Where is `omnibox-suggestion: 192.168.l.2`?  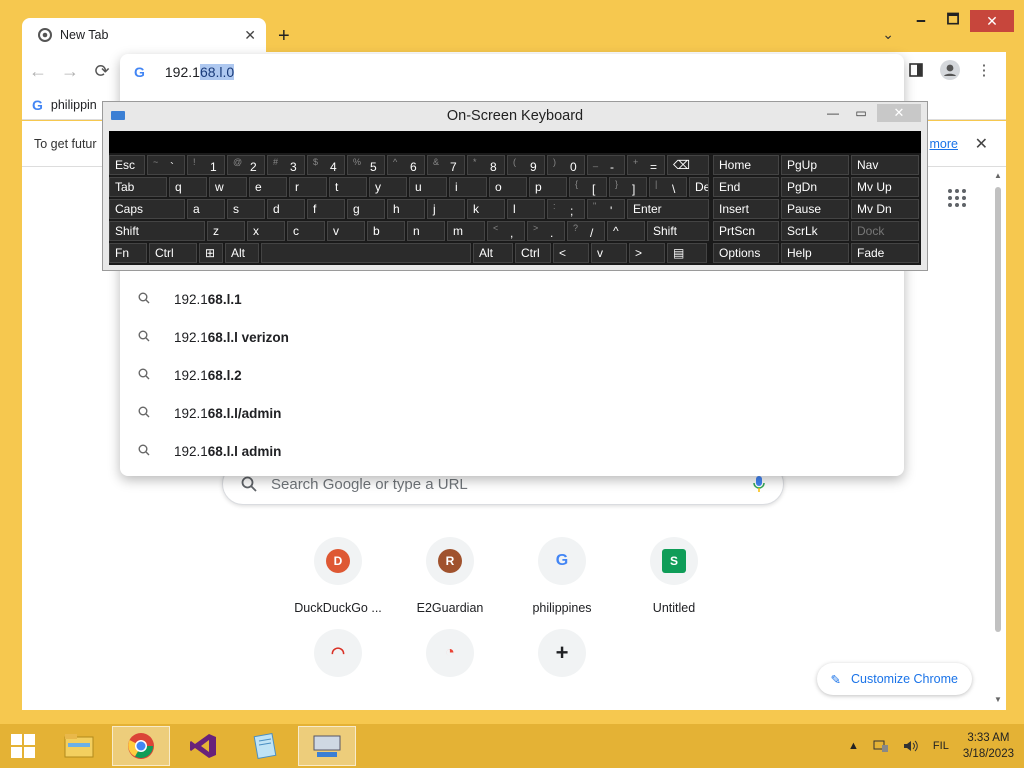
omnibox-suggestion: 192.168.l.2 is located at coordinates (512, 375).